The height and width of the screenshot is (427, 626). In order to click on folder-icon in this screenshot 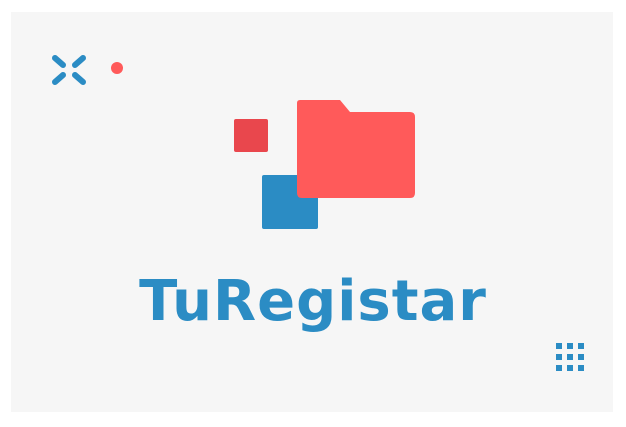, I will do `click(356, 149)`.